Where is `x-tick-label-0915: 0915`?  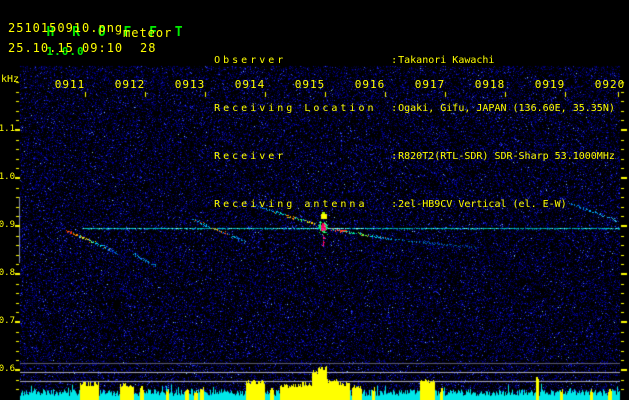
x-tick-label-0915: 0915 is located at coordinates (310, 84).